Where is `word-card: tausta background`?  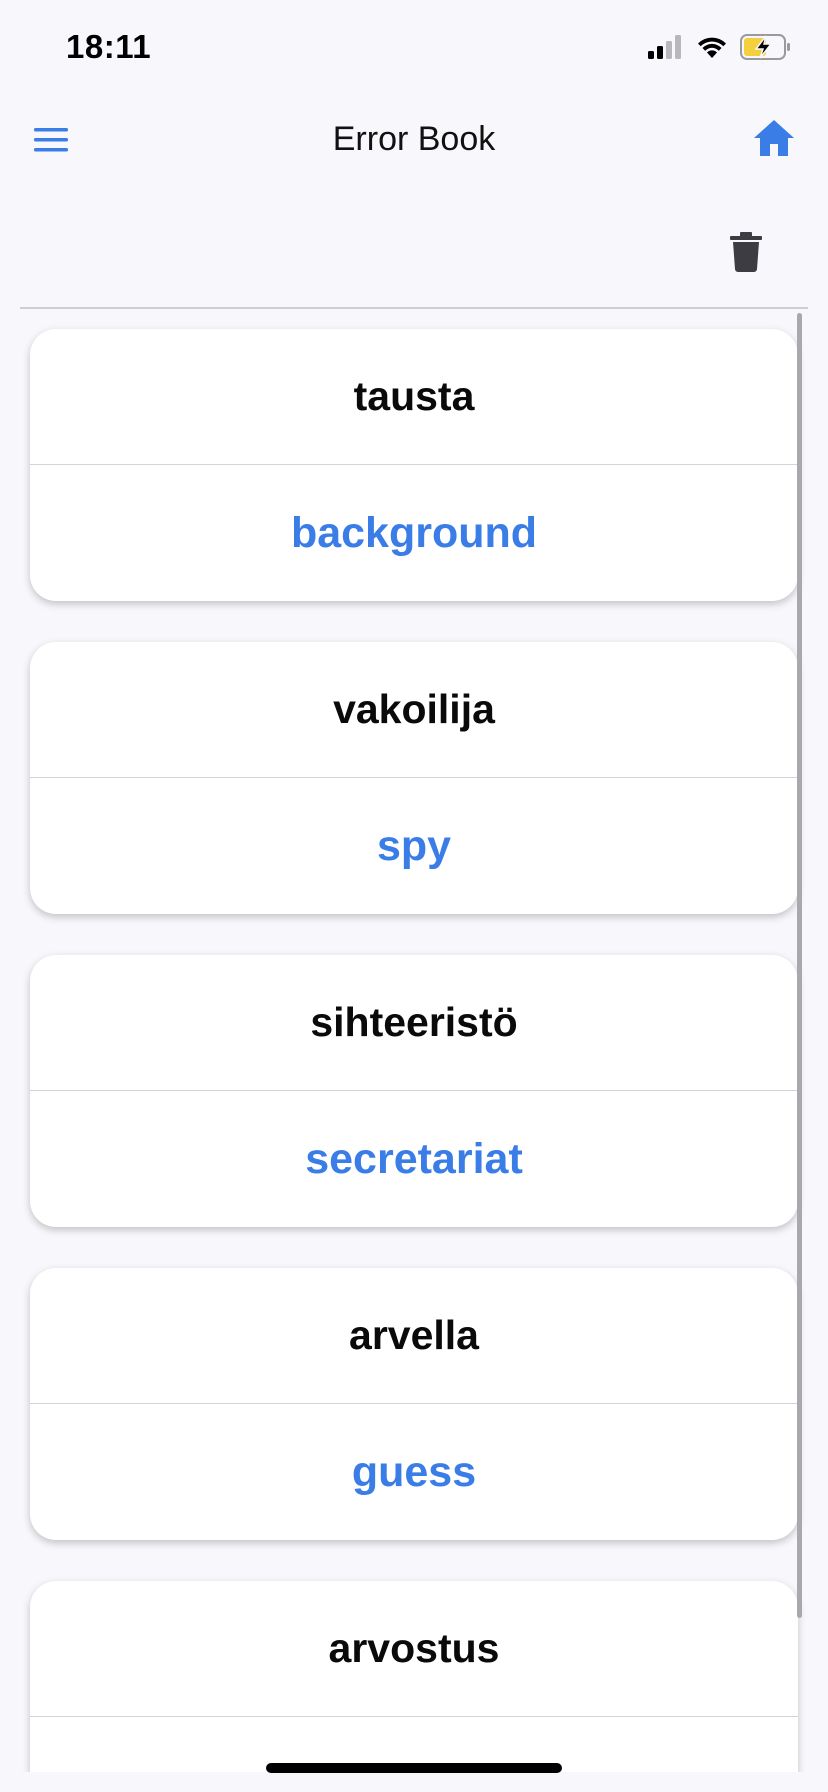 word-card: tausta background is located at coordinates (414, 465).